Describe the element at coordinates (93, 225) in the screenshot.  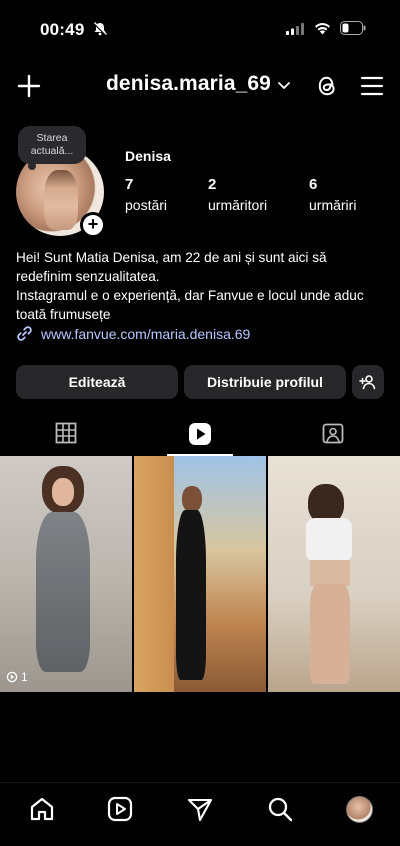
I see `add-story-button: +` at that location.